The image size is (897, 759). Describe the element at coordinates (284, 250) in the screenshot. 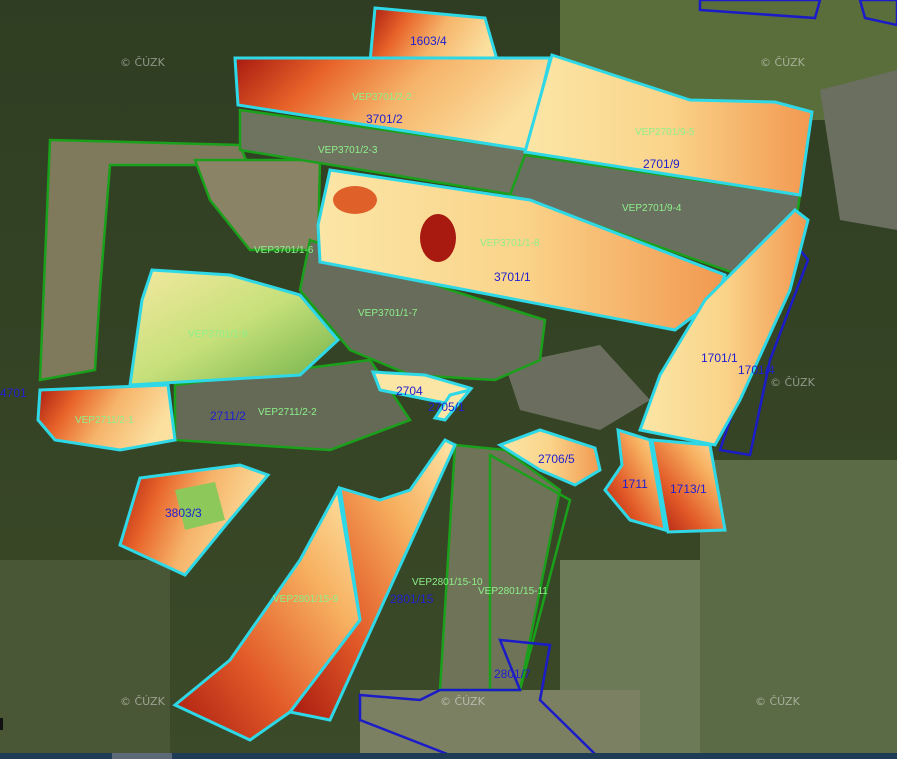

I see `label-vep3701-1-6: VEP3701/1-6` at that location.